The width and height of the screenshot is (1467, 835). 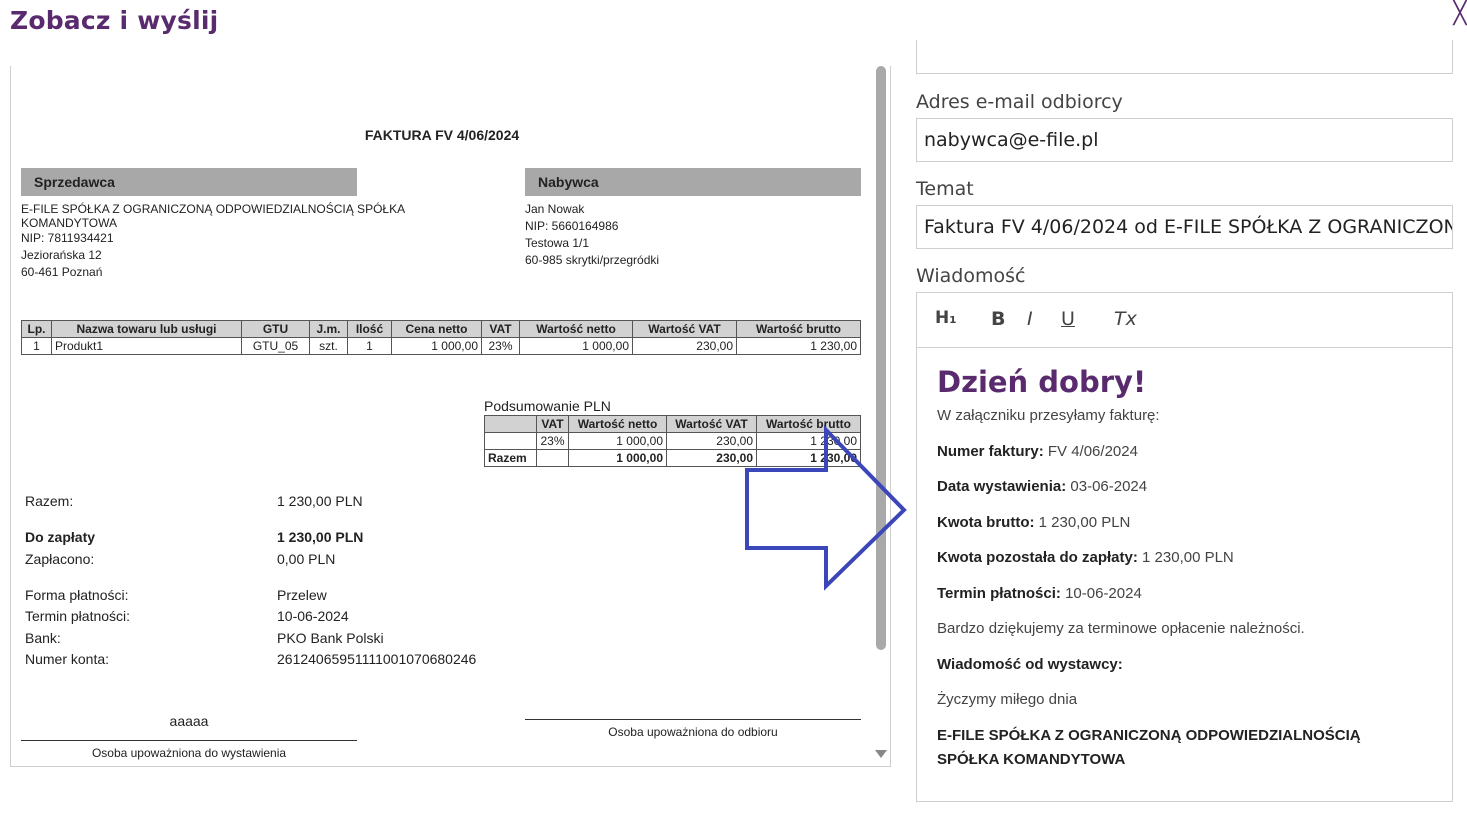 I want to click on konto-label: Numer konta:, so click(x=67, y=659).